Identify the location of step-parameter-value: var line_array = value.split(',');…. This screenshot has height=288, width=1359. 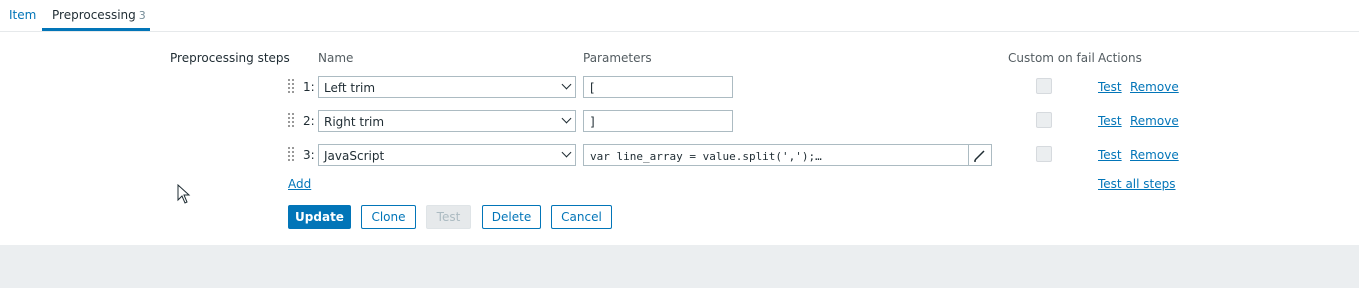
(706, 156).